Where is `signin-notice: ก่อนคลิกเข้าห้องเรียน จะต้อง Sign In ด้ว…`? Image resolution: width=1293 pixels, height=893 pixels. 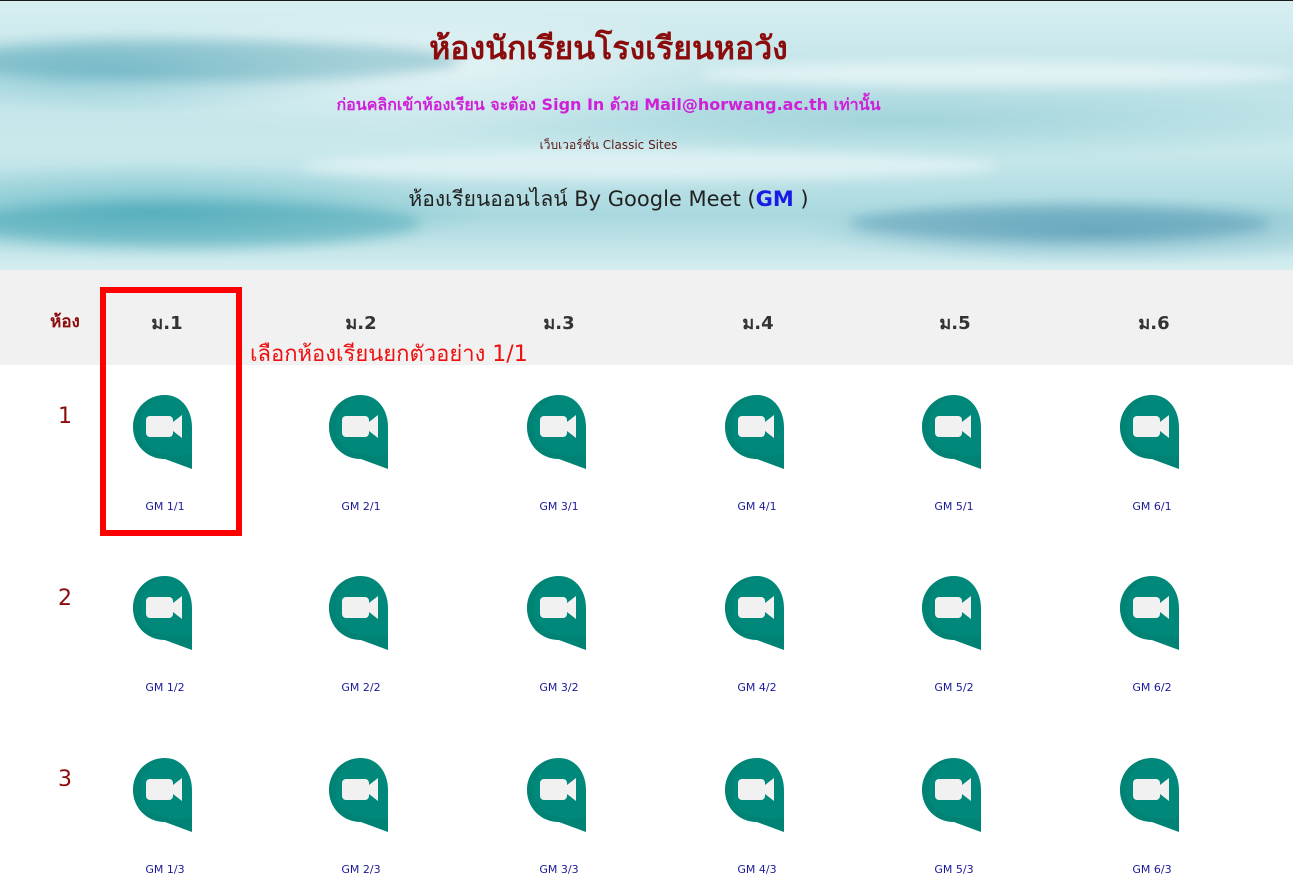 signin-notice: ก่อนคลิกเข้าห้องเรียน จะต้อง Sign In ด้ว… is located at coordinates (608, 104).